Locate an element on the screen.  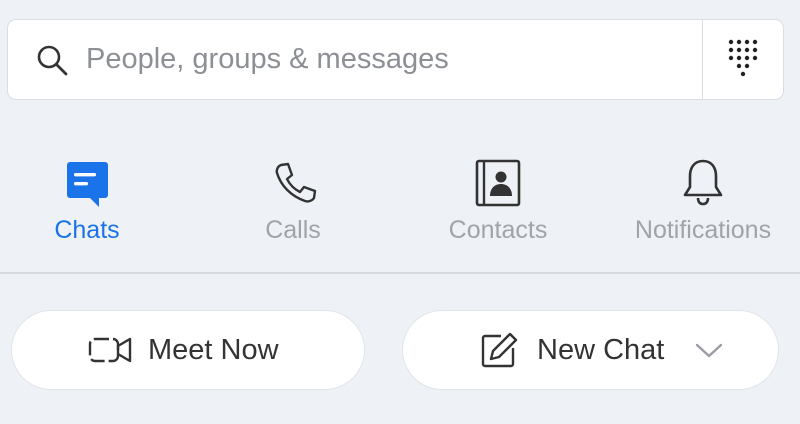
new-chat-button: New Chat is located at coordinates (590, 350).